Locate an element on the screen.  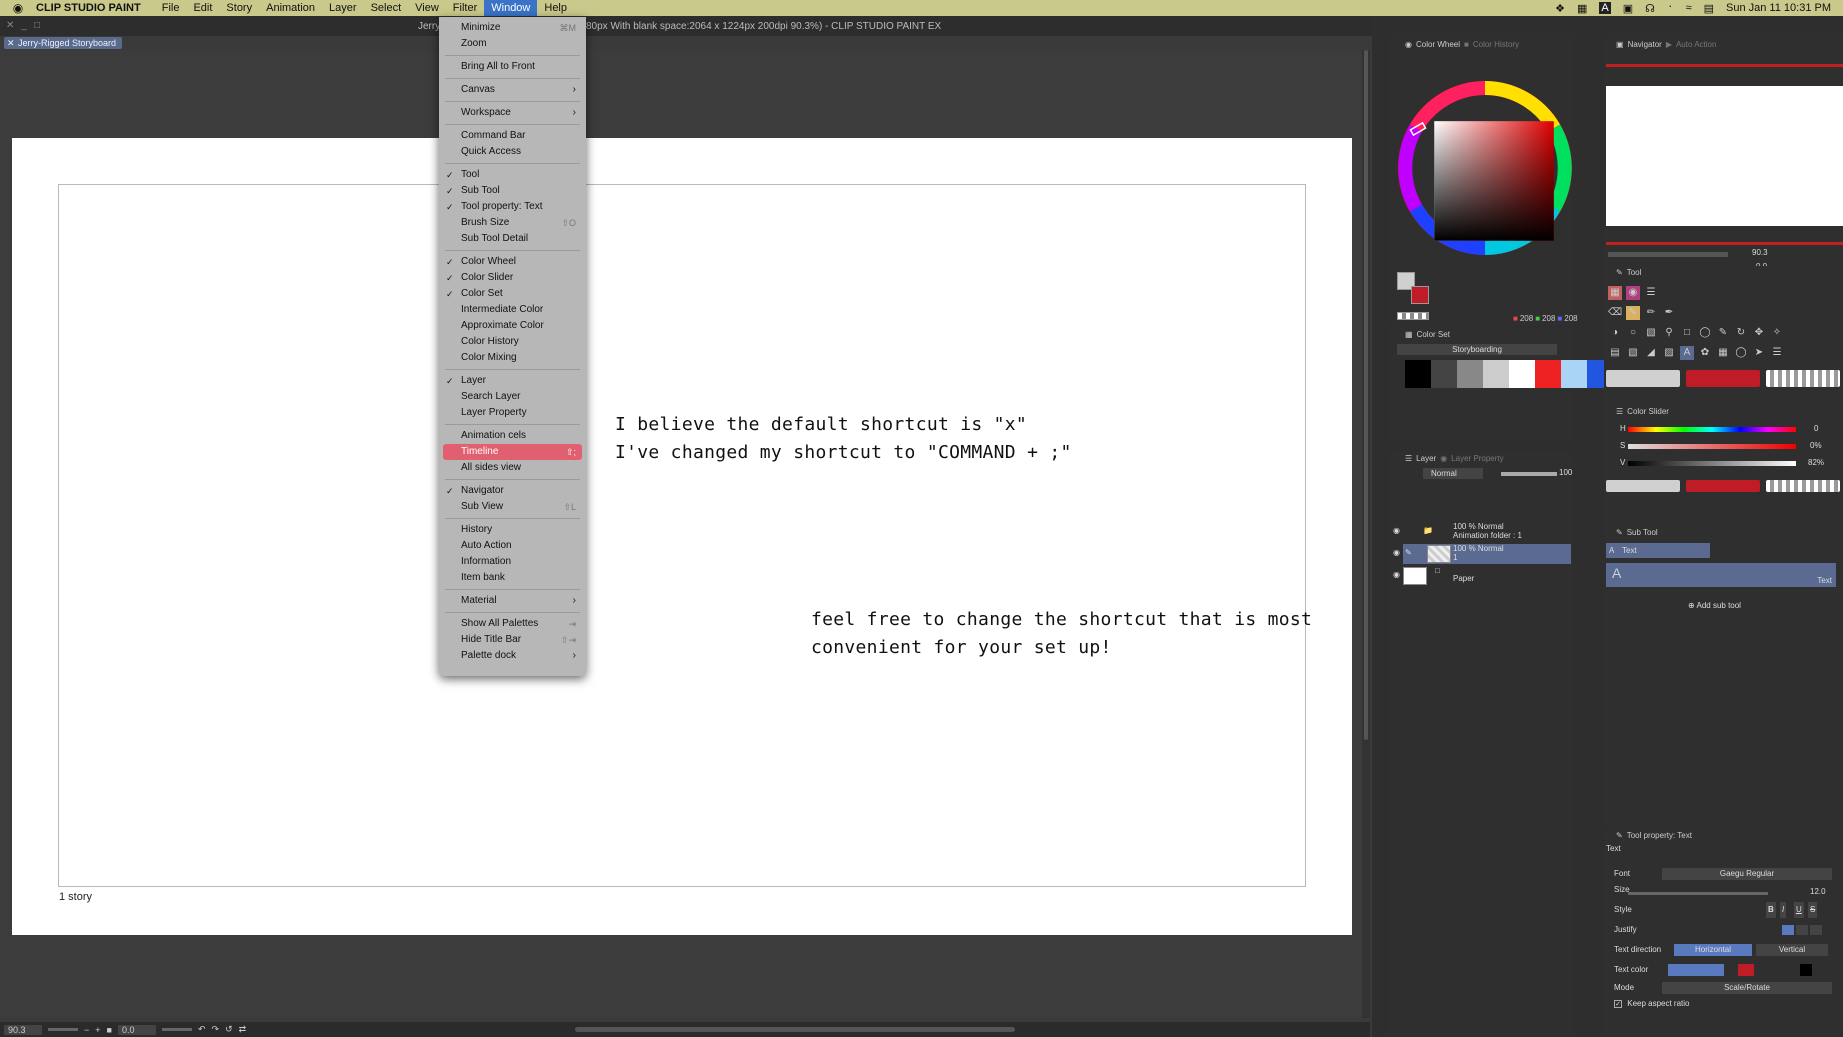
menu-select: Select is located at coordinates (386, 8).